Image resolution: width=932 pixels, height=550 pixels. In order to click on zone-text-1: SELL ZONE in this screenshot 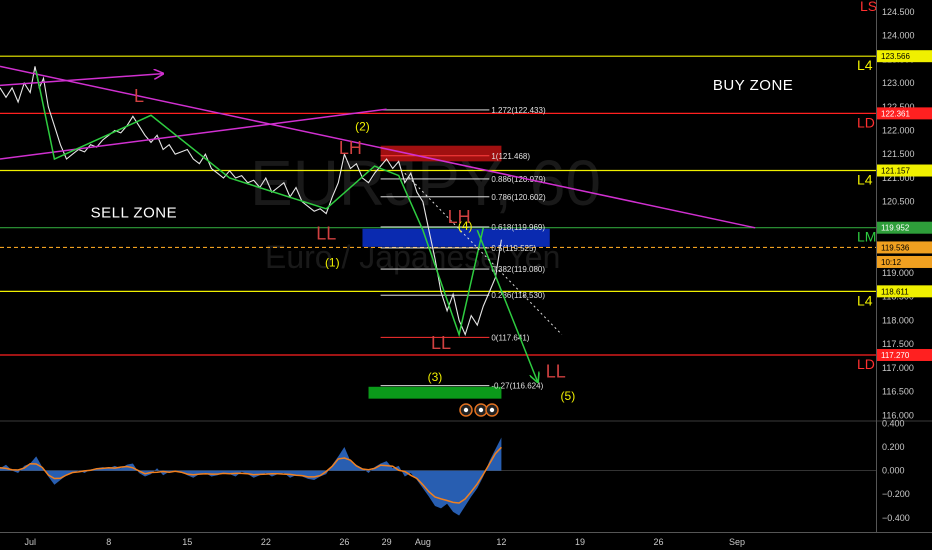, I will do `click(134, 212)`.